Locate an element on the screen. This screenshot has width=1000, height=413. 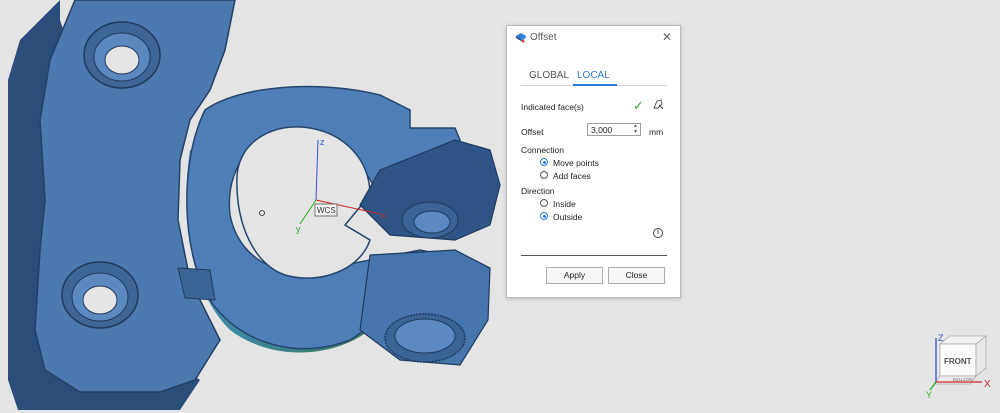
wcs-axis-z: z is located at coordinates (322, 142).